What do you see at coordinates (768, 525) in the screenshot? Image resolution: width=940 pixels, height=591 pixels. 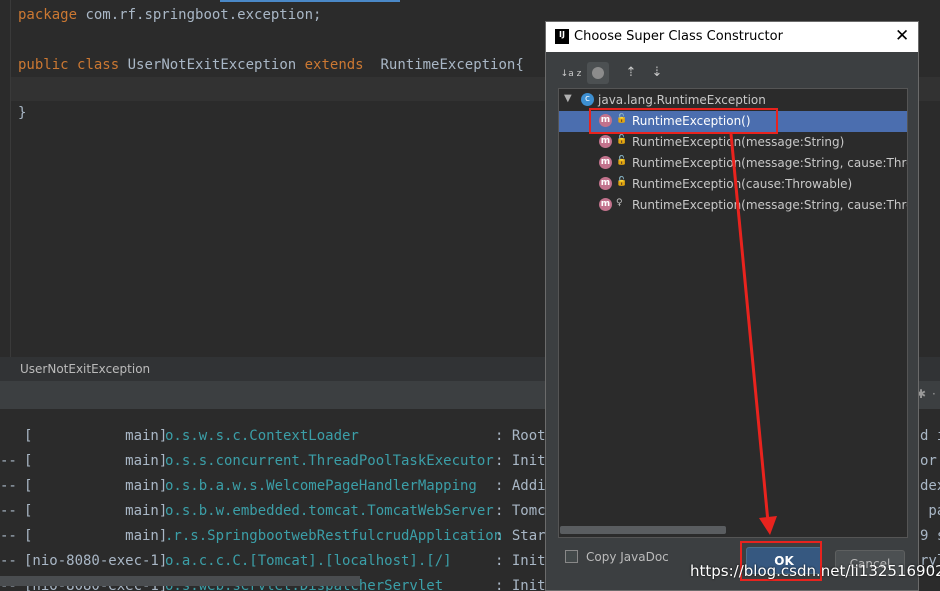 I see `arrow-head` at bounding box center [768, 525].